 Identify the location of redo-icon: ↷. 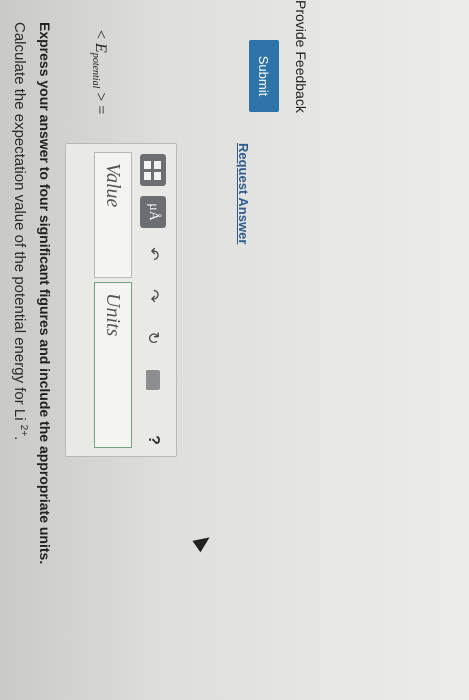
(153, 296).